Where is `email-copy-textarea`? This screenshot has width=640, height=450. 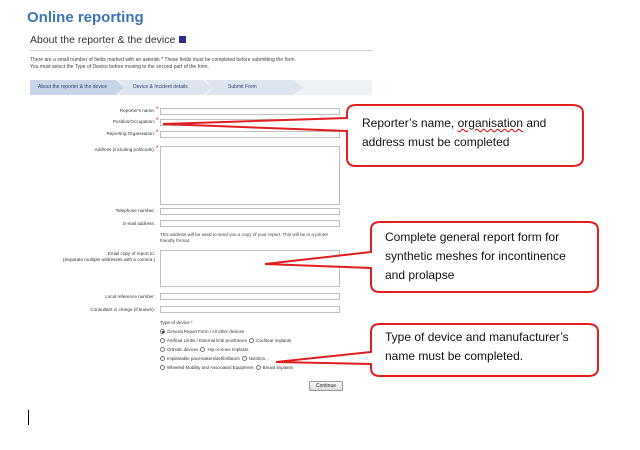 email-copy-textarea is located at coordinates (250, 268).